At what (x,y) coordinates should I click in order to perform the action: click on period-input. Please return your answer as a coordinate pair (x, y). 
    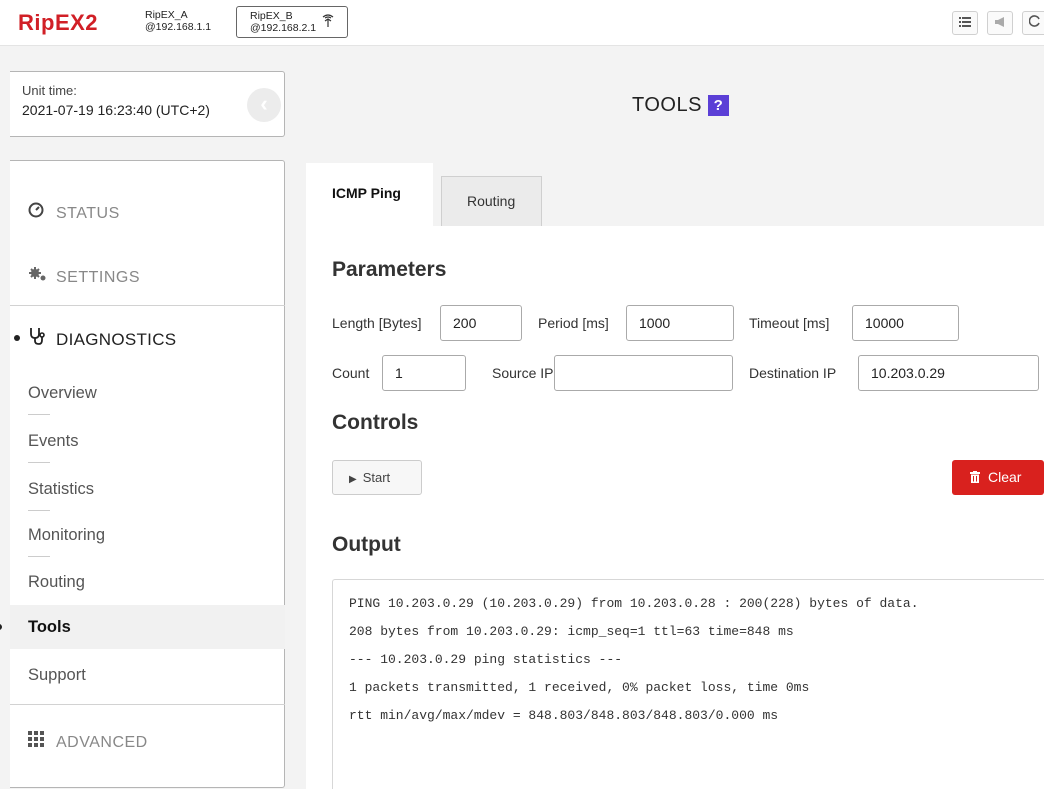
    Looking at the image, I should click on (680, 323).